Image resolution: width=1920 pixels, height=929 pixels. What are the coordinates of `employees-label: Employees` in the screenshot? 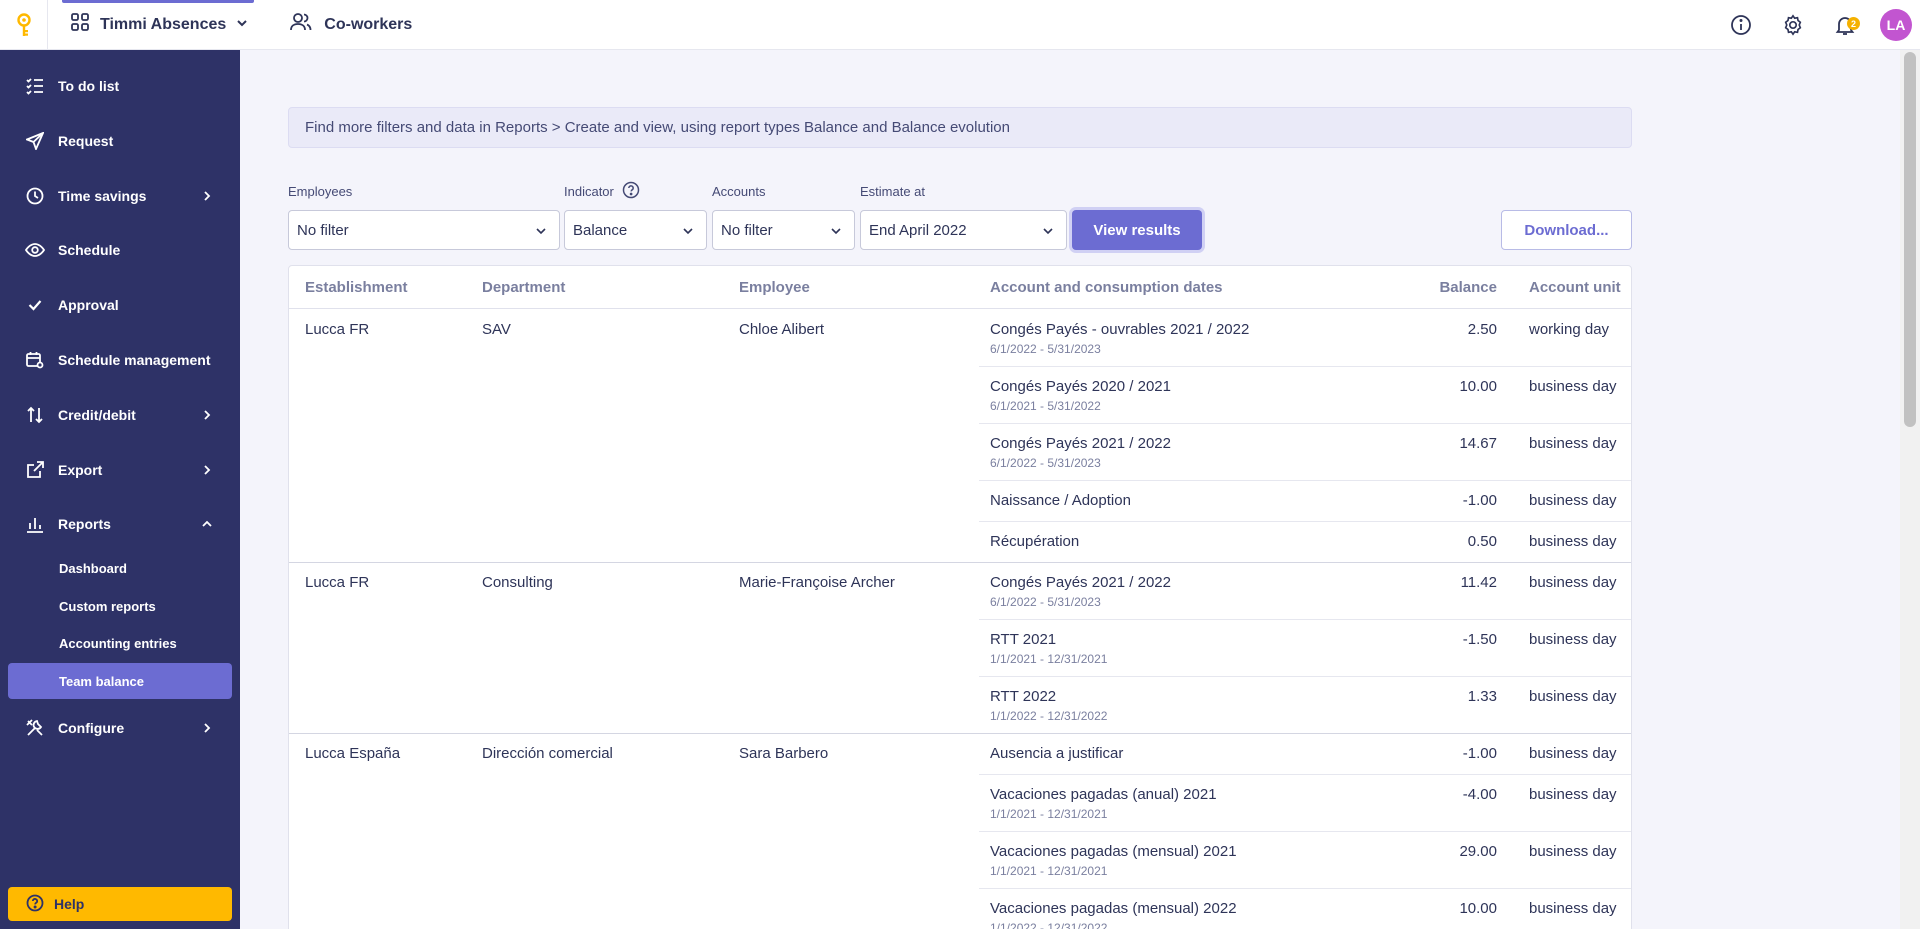 It's located at (320, 191).